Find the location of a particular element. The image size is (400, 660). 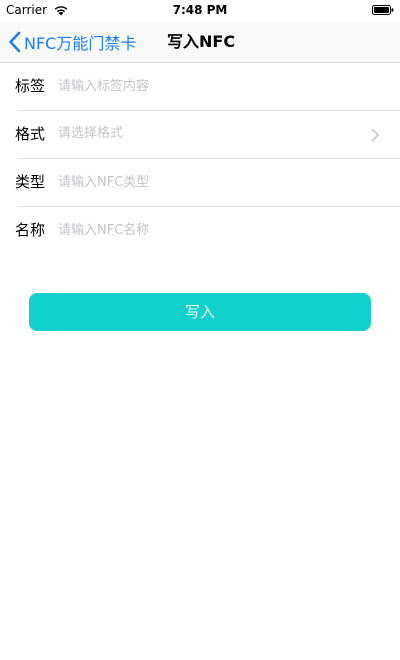

back-button: NFC万能门禁卡 is located at coordinates (72, 42).